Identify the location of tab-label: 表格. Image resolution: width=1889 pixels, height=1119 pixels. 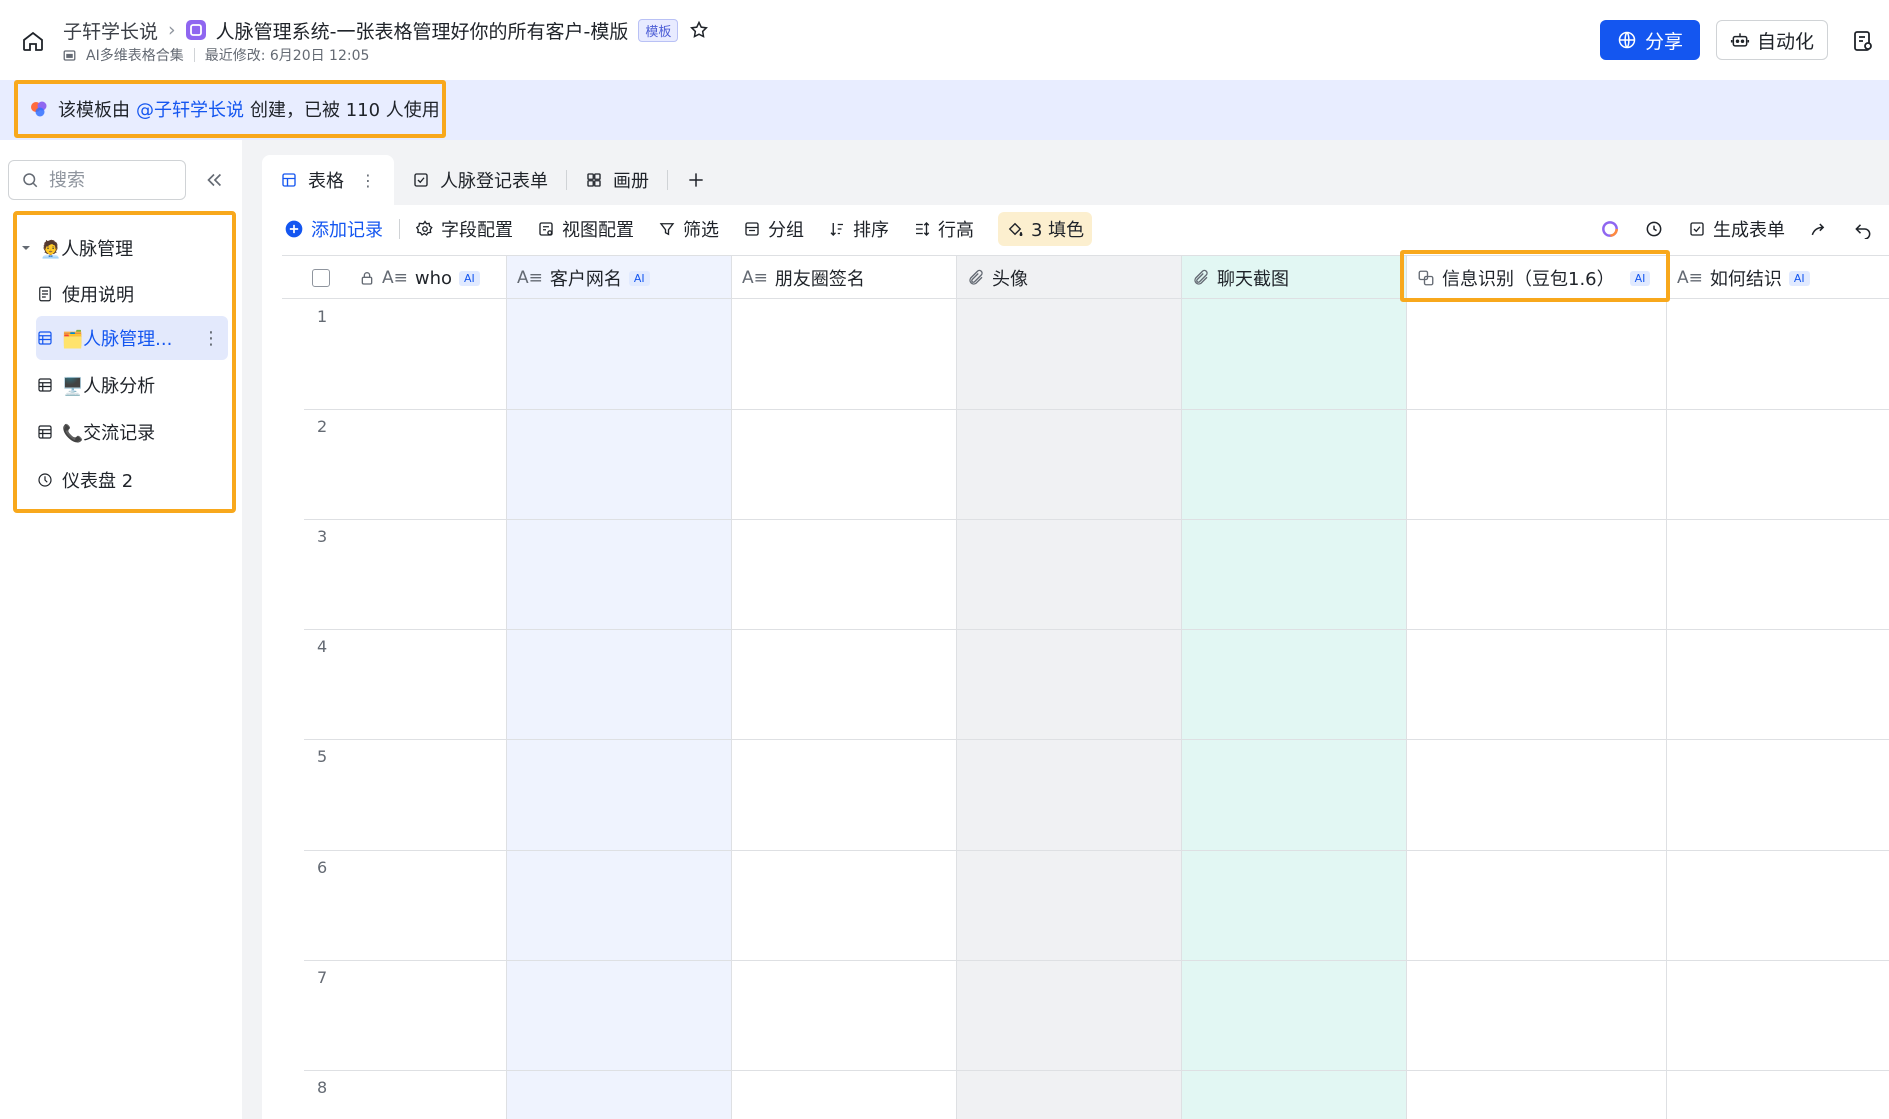
(326, 181).